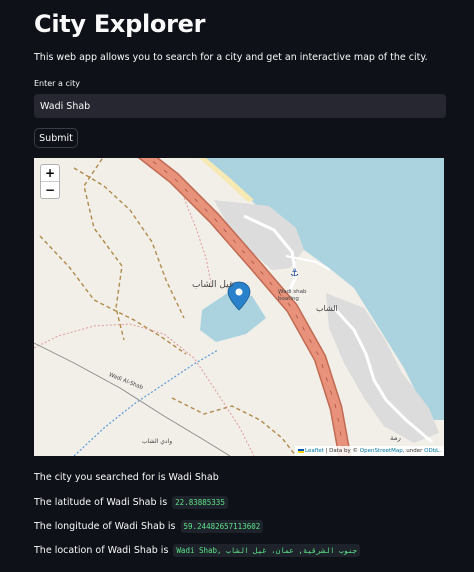 The height and width of the screenshot is (572, 474). Describe the element at coordinates (222, 526) in the screenshot. I see `longitude-value: 59.24482657113602` at that location.